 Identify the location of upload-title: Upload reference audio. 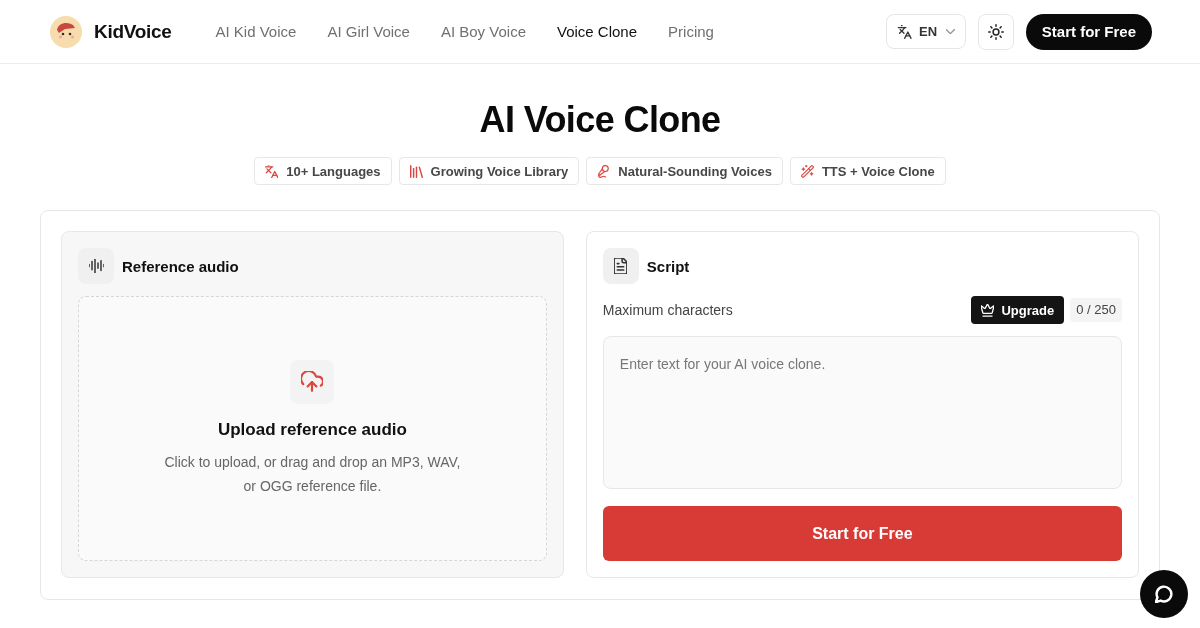
(312, 429).